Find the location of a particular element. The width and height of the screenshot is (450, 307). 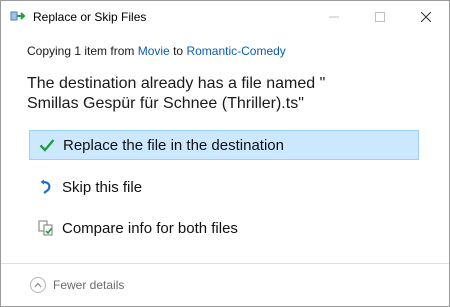

skip-file-option: Skip this file is located at coordinates (224, 187).